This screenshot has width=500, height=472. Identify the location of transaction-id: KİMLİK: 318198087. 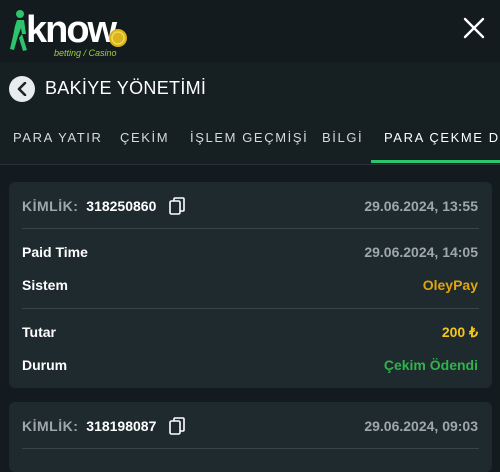
(89, 426).